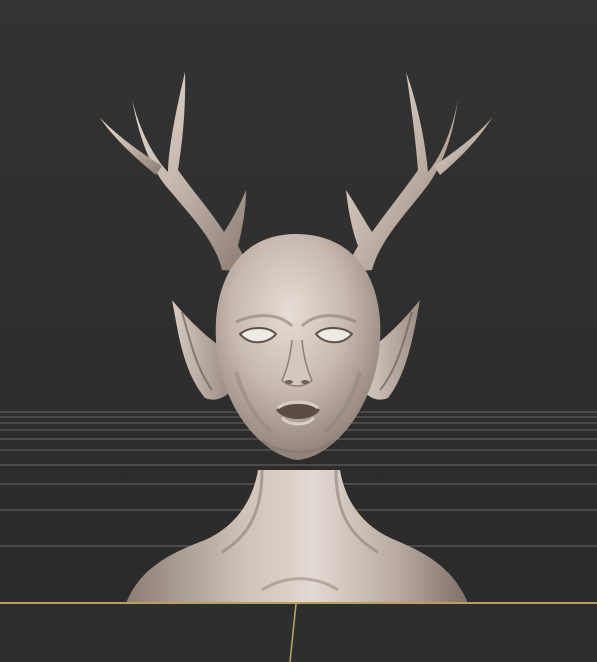 The image size is (597, 662). Describe the element at coordinates (305, 382) in the screenshot. I see `right-nostril` at that location.